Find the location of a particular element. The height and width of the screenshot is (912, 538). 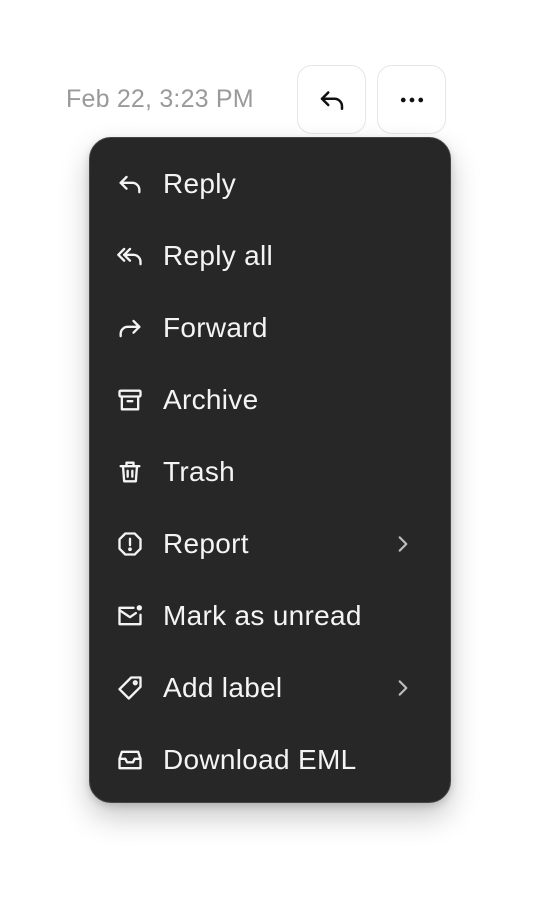

tag-icon is located at coordinates (130, 688).